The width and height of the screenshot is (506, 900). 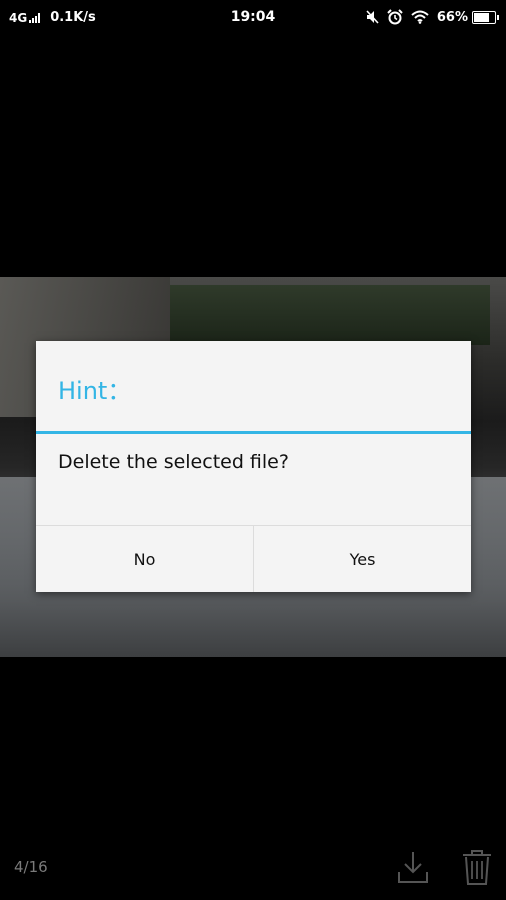 I want to click on delete-button, so click(x=477, y=867).